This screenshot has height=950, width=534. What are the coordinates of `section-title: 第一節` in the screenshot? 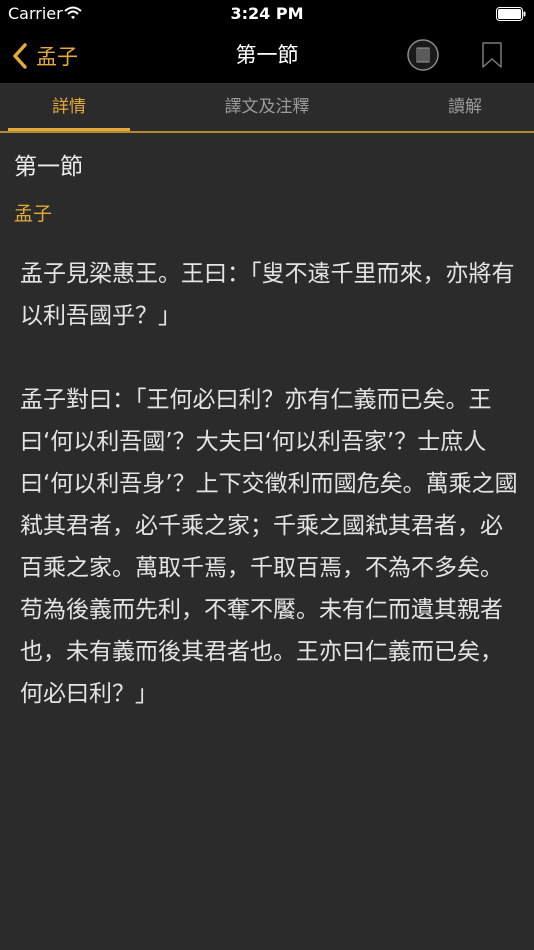 It's located at (48, 167).